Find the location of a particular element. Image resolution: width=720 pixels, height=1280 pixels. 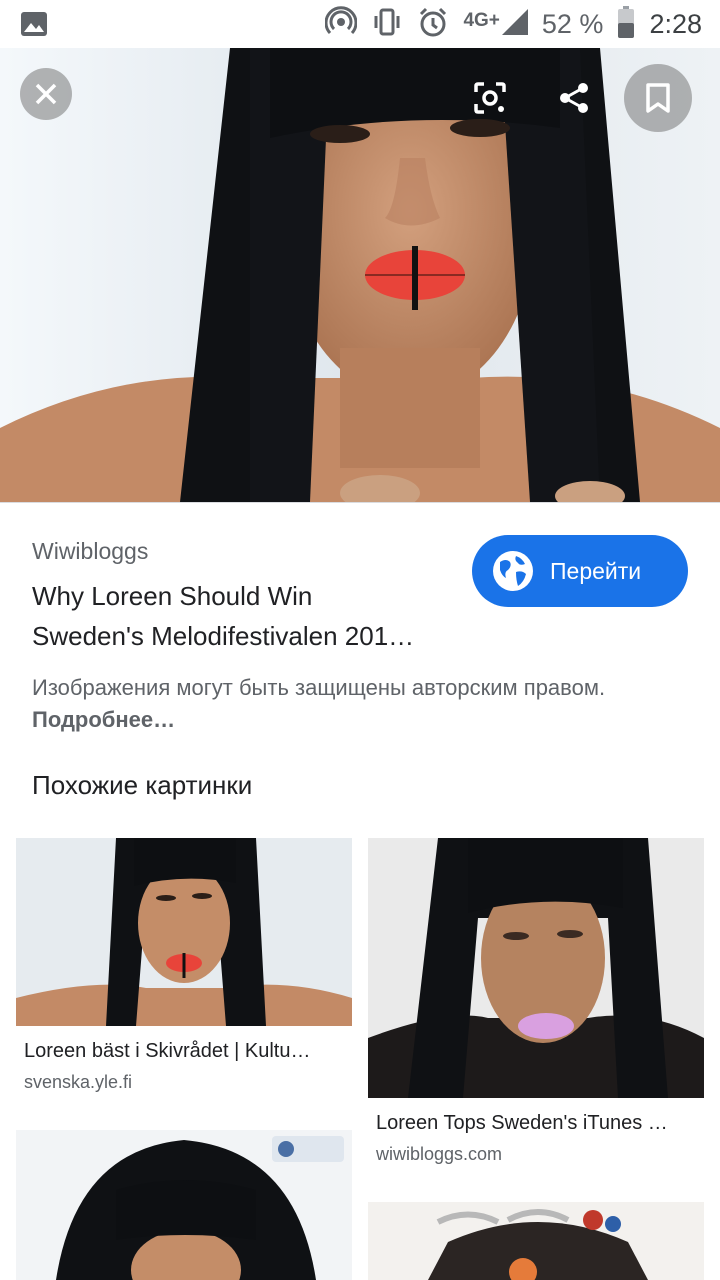

battery-icon is located at coordinates (626, 24).